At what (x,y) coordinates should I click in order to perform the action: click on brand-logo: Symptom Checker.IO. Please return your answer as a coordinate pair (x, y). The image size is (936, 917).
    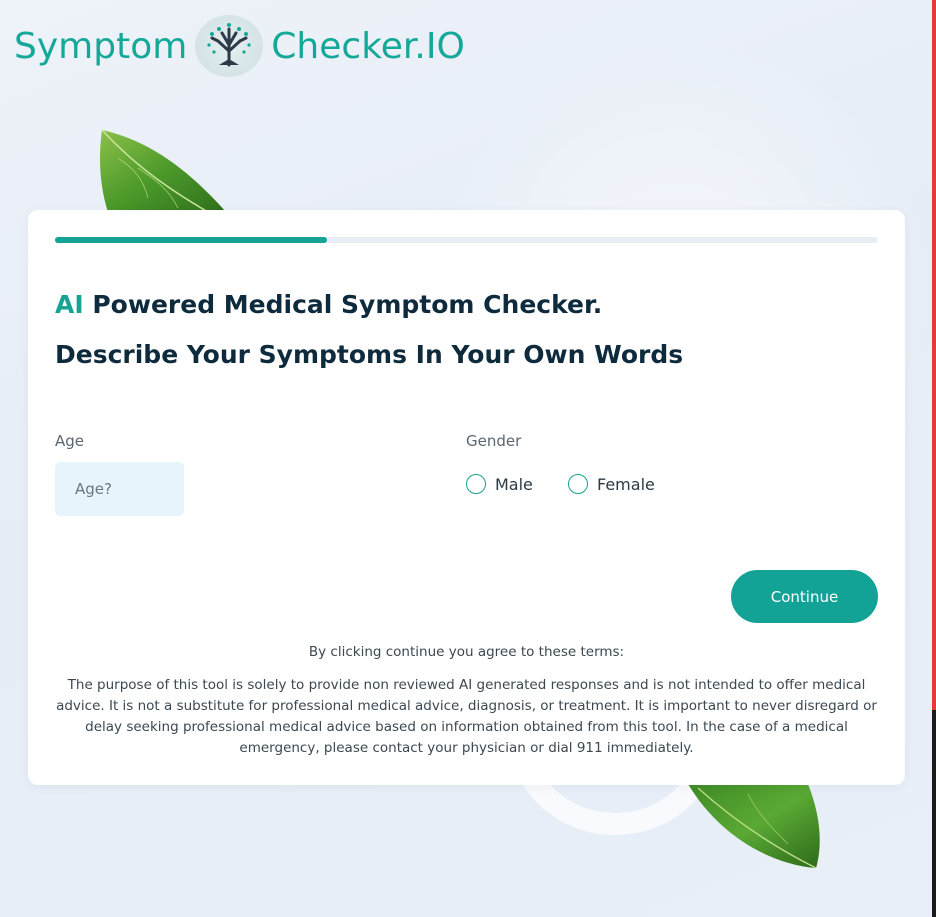
    Looking at the image, I should click on (239, 46).